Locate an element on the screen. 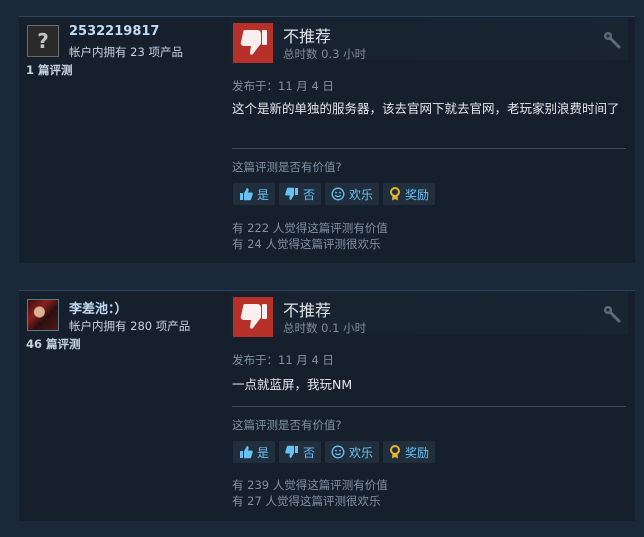  helpful-count: 有 239 人觉得这篇评测有价值 is located at coordinates (310, 485).